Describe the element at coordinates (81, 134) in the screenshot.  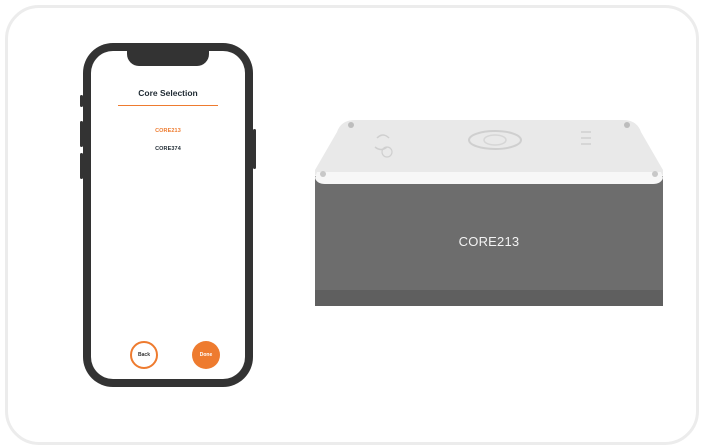
I see `phone-volume-up-button` at that location.